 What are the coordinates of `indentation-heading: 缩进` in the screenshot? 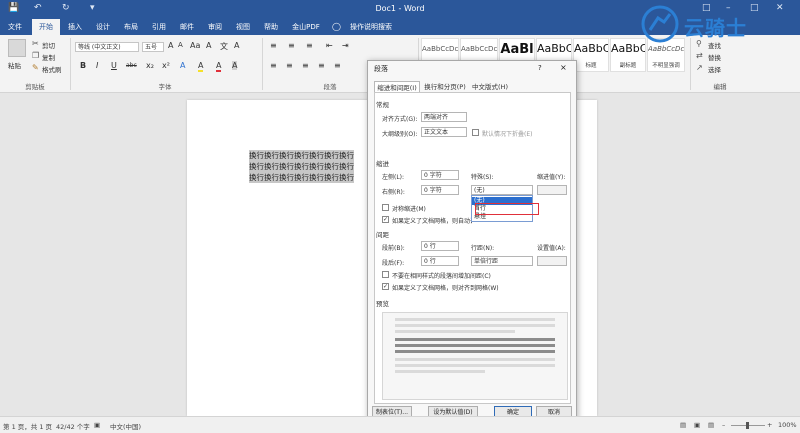 It's located at (382, 164).